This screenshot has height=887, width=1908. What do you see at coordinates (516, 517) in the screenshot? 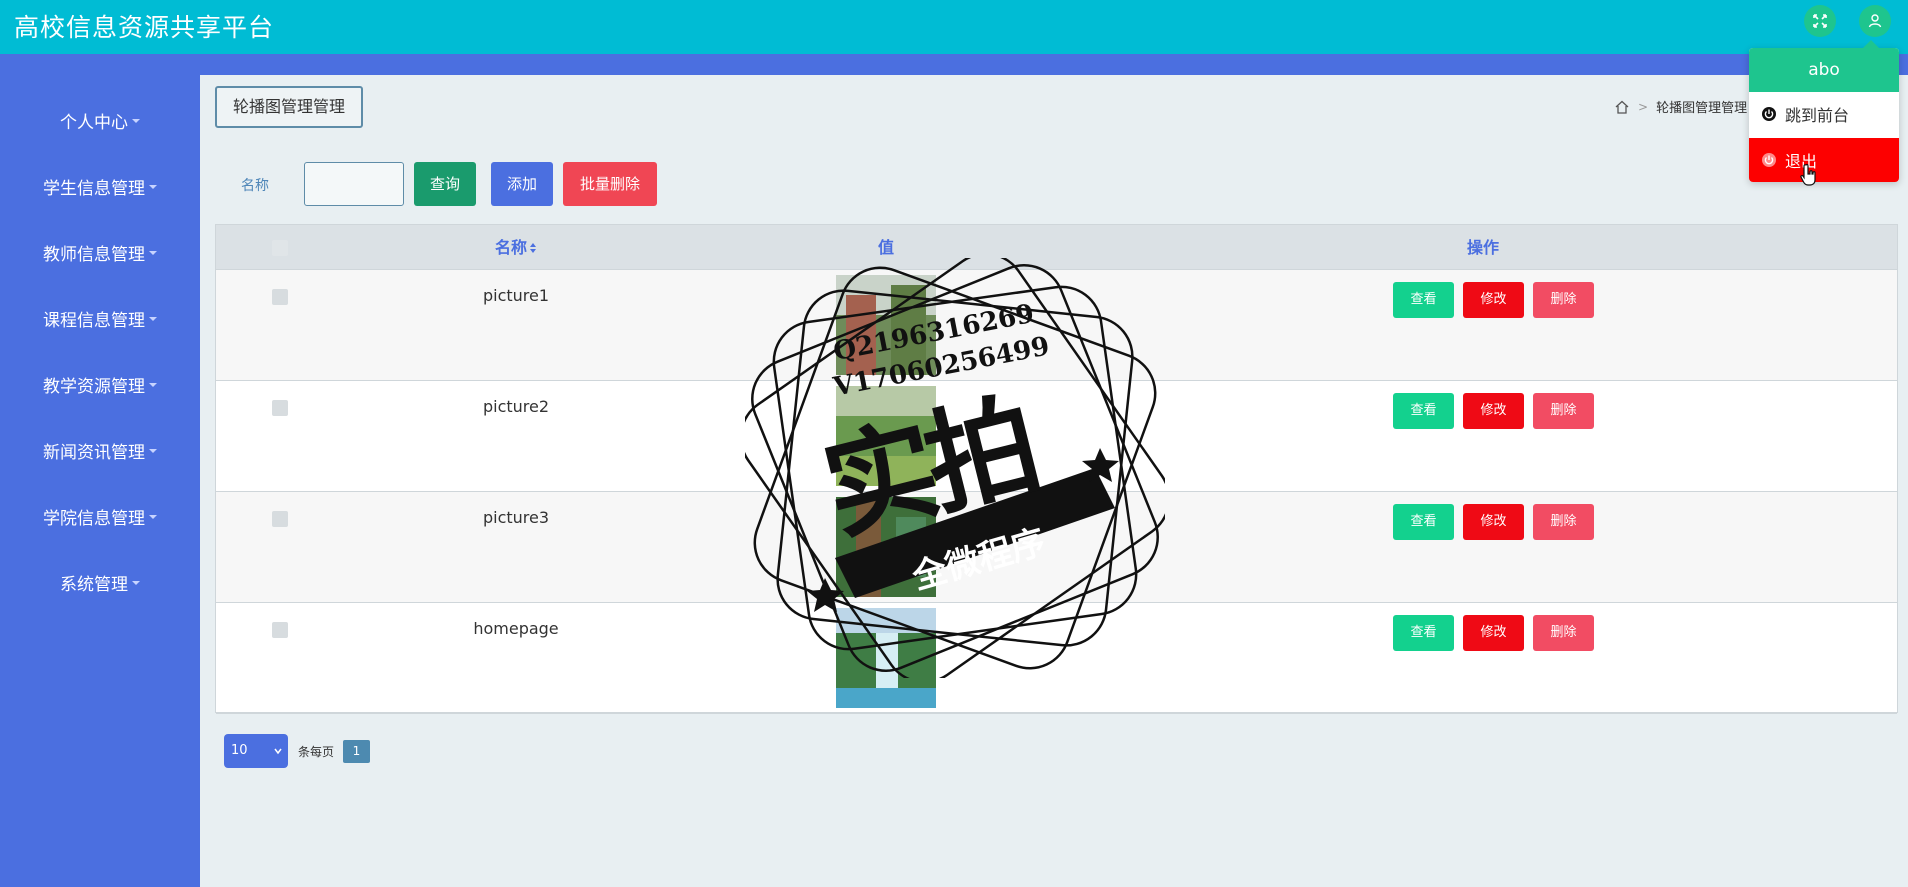
I see `row-name: picture3` at bounding box center [516, 517].